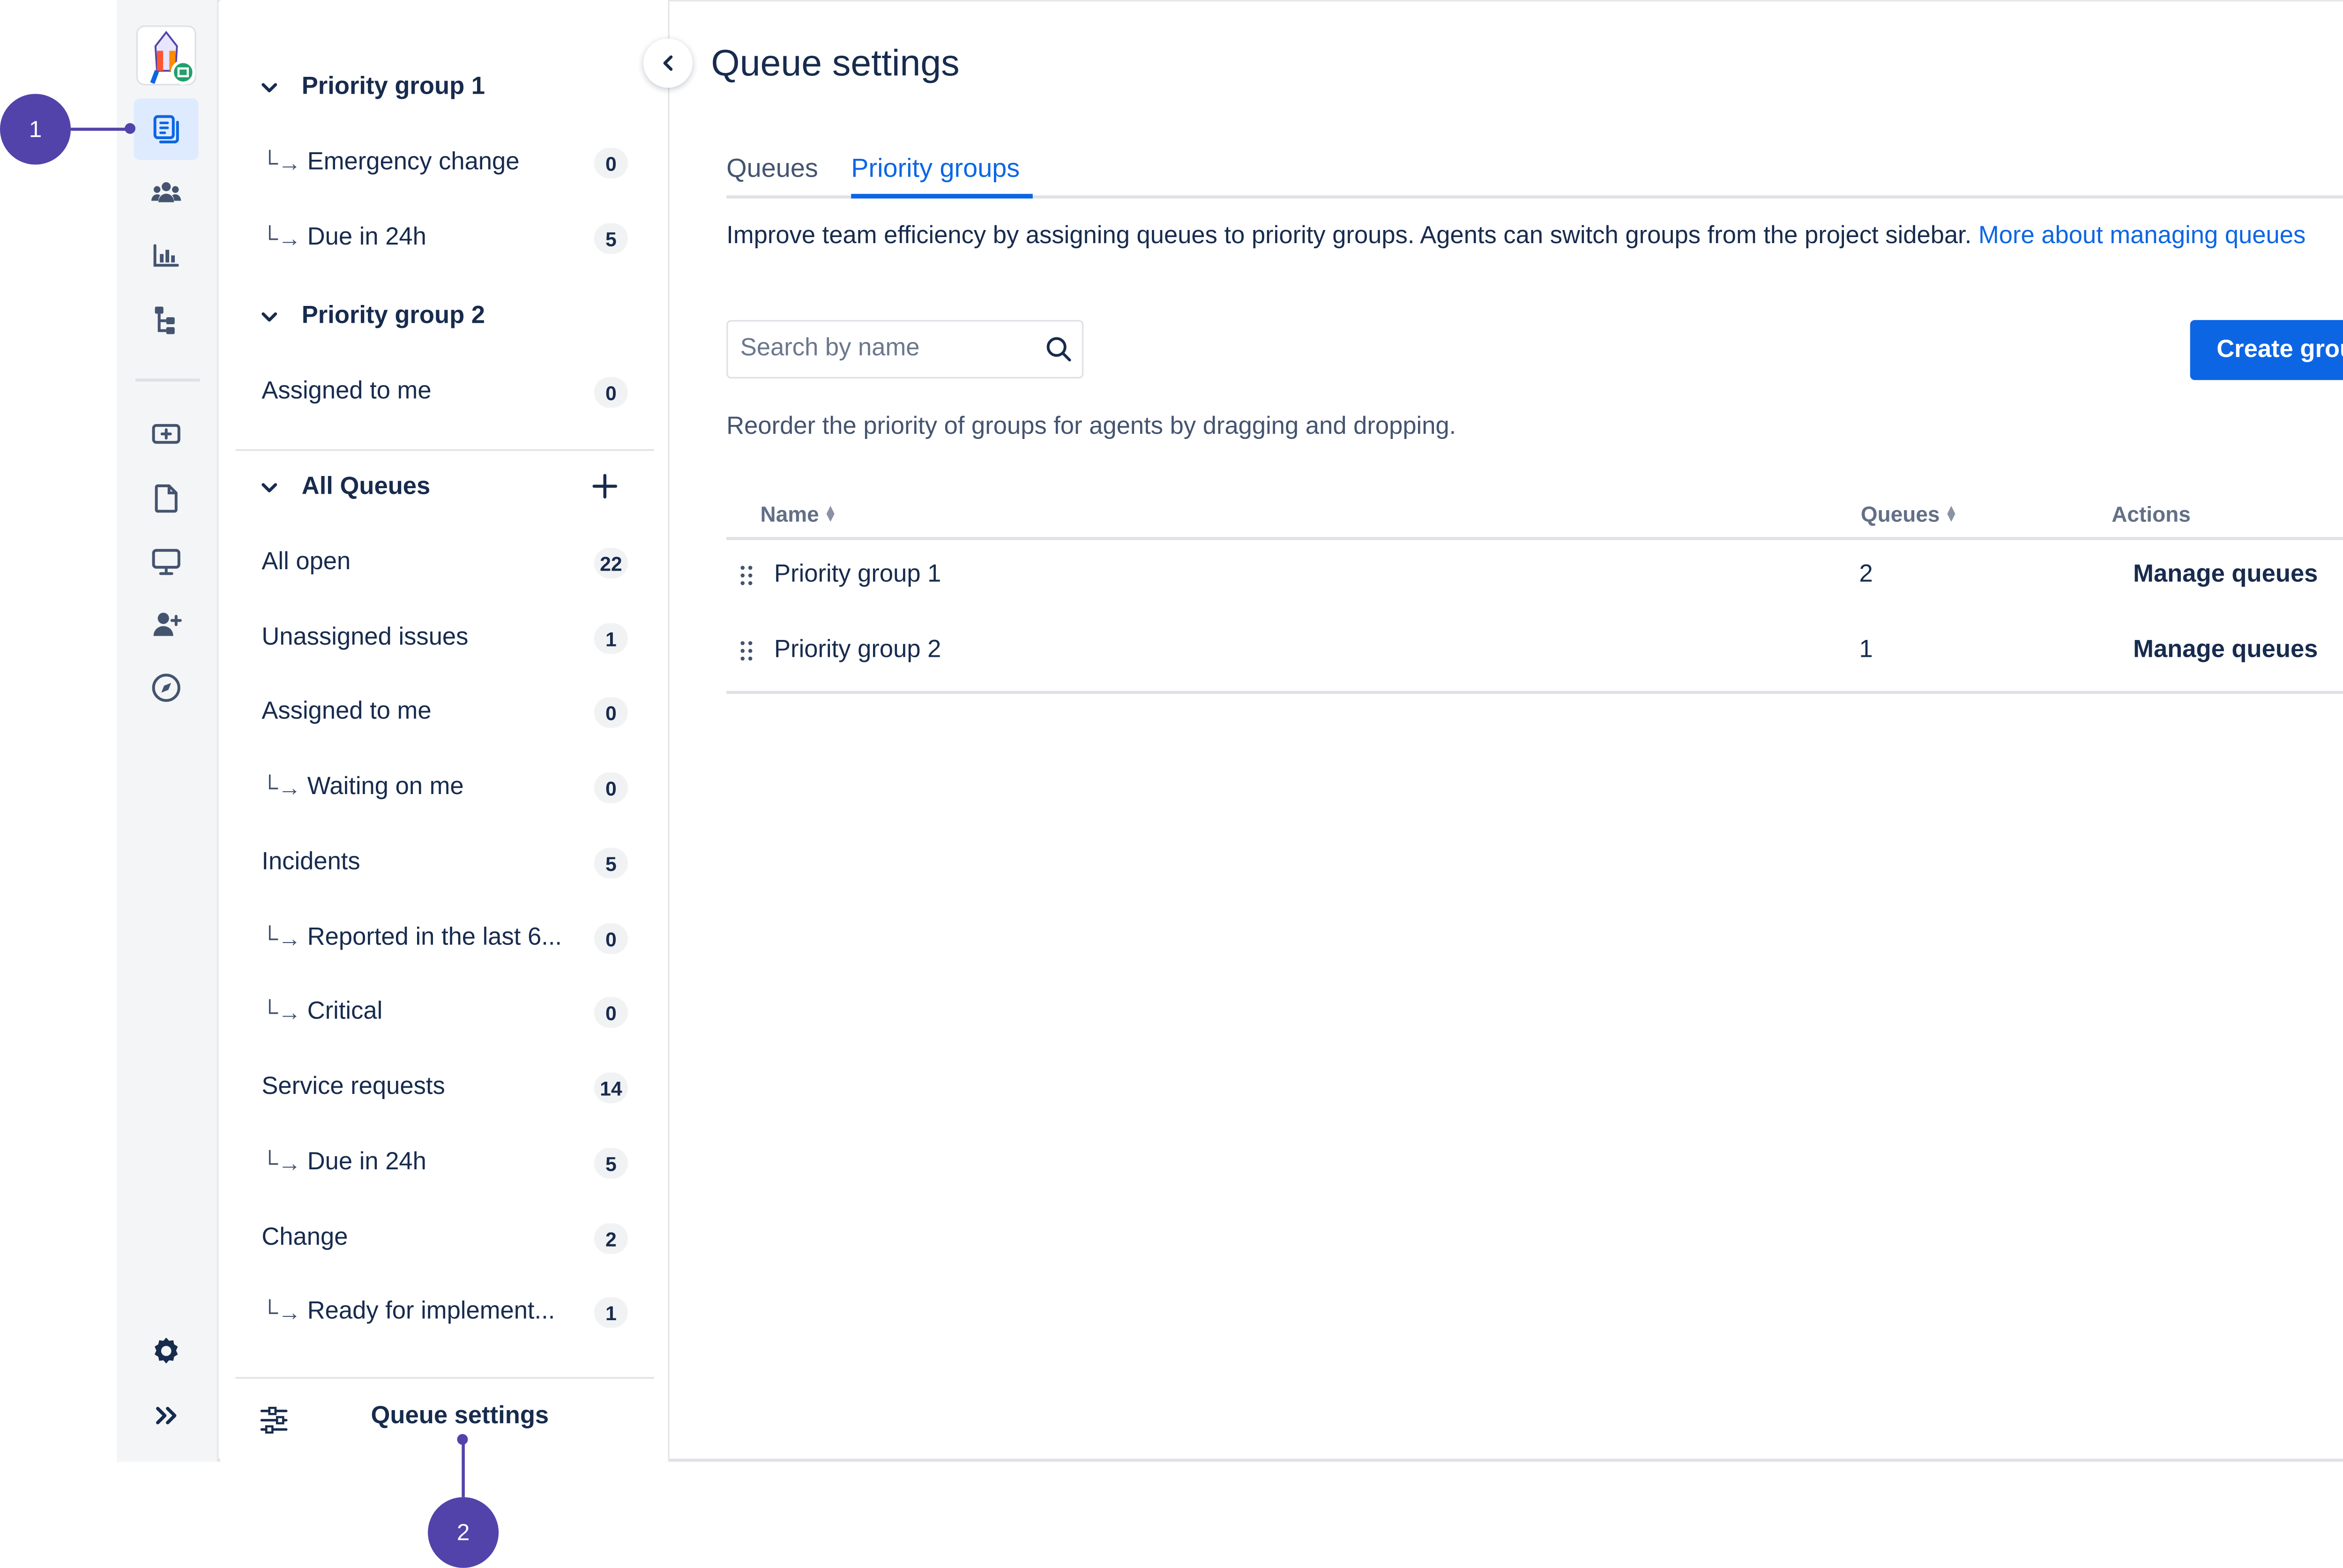 The width and height of the screenshot is (2343, 1568). What do you see at coordinates (444, 563) in the screenshot?
I see `queue-item: All open 22` at bounding box center [444, 563].